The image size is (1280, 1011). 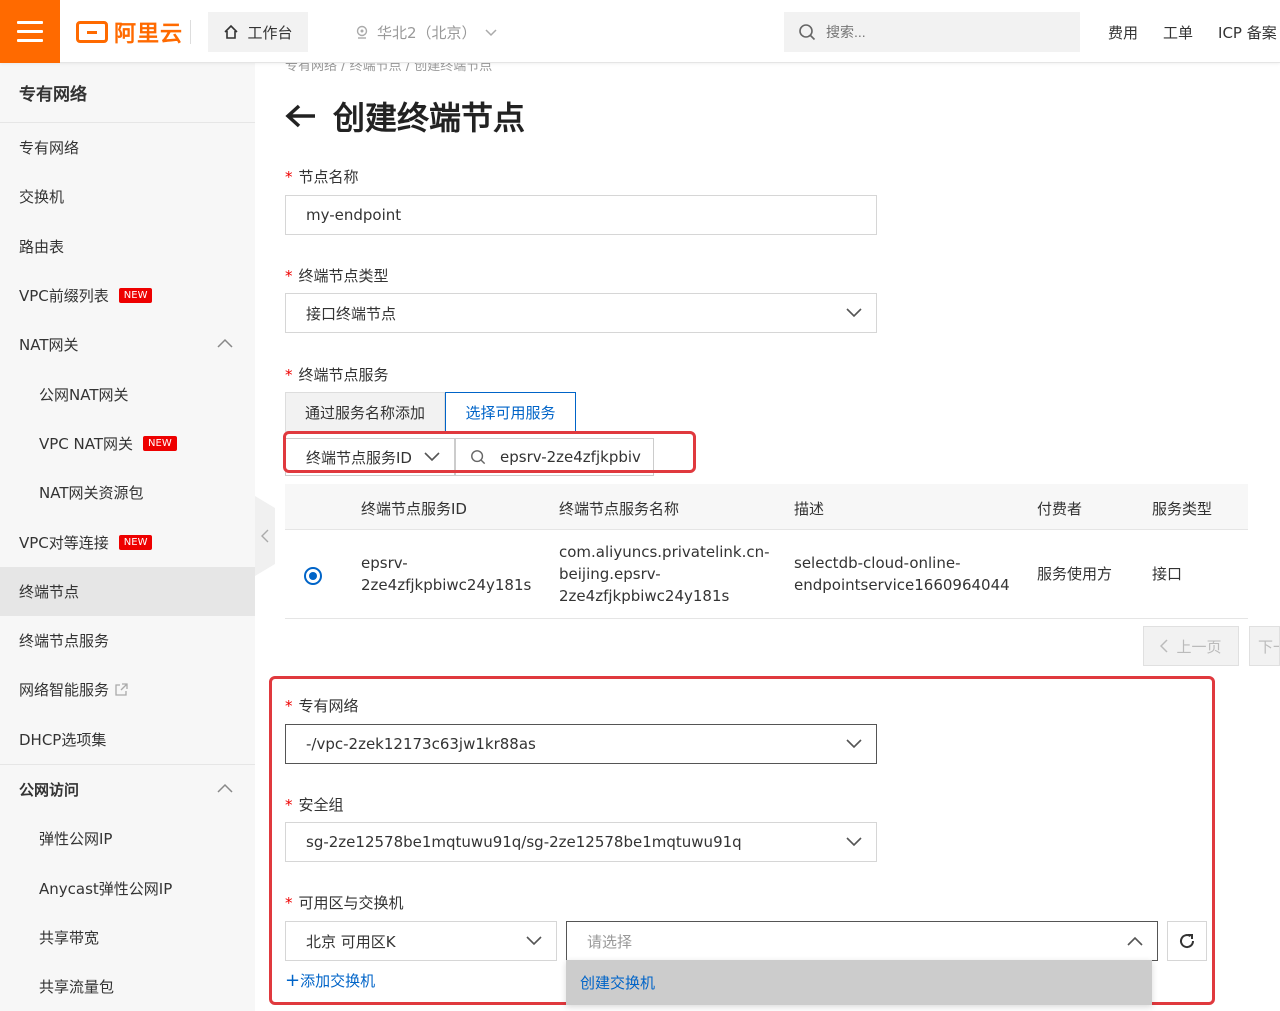 What do you see at coordinates (322, 176) in the screenshot?
I see `node-name-label: * 节点名称` at bounding box center [322, 176].